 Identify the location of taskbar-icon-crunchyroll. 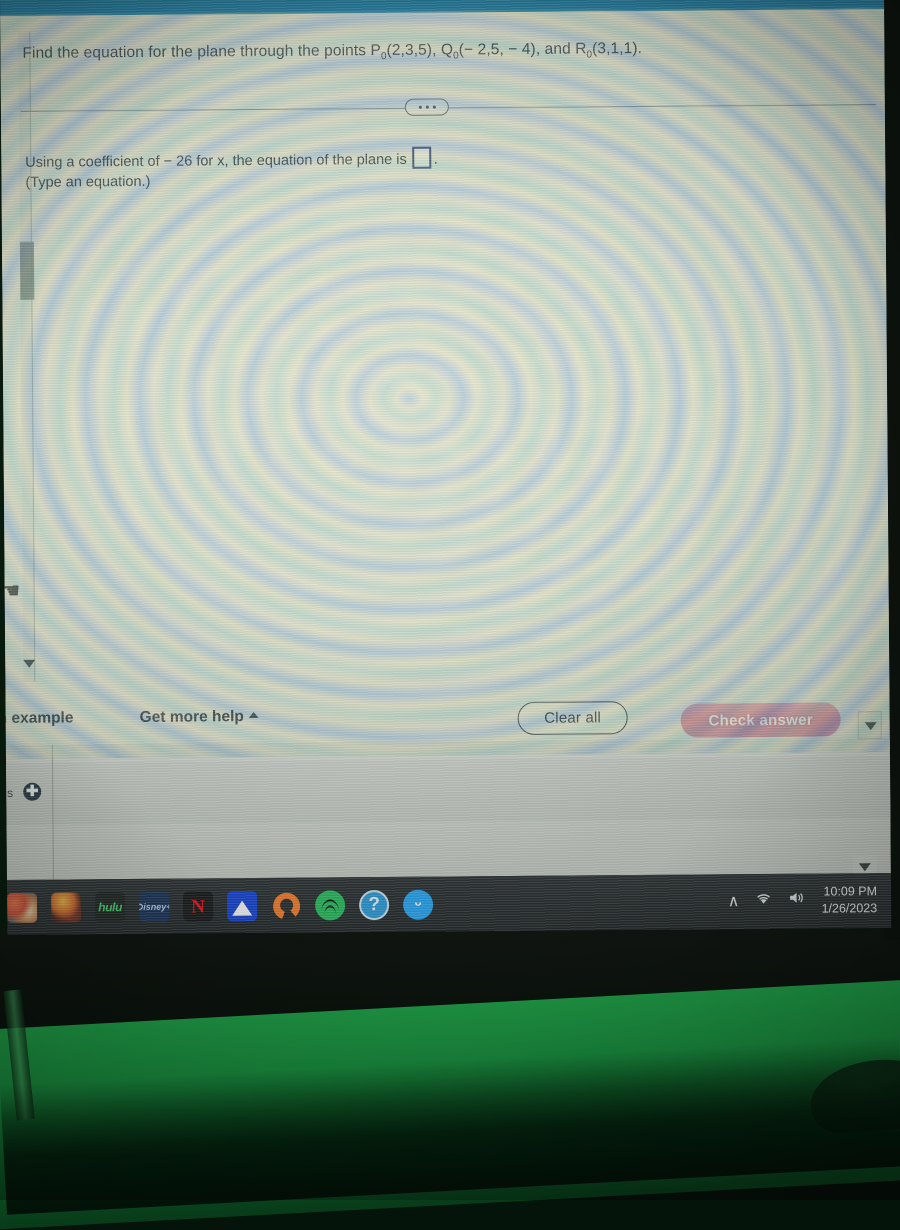
(286, 906).